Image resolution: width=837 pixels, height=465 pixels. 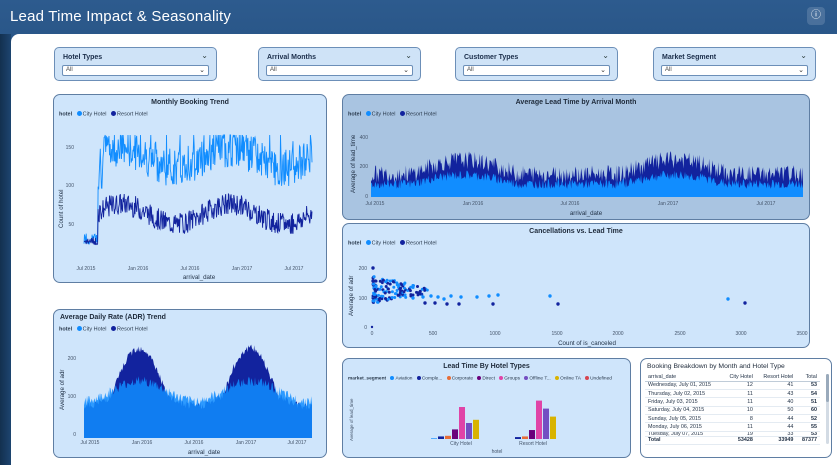 What do you see at coordinates (776, 440) in the screenshot?
I see `cell-total-resort: 33949` at bounding box center [776, 440].